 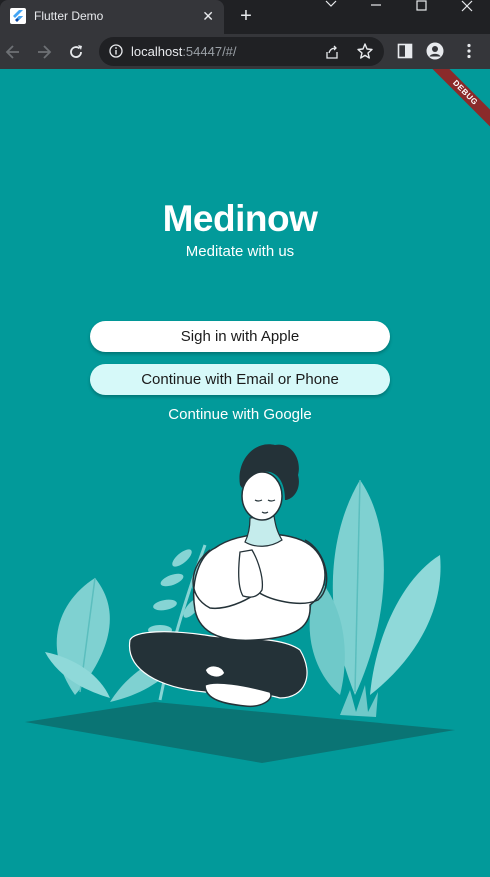 What do you see at coordinates (209, 51) in the screenshot?
I see `url-path: :54447/#/` at bounding box center [209, 51].